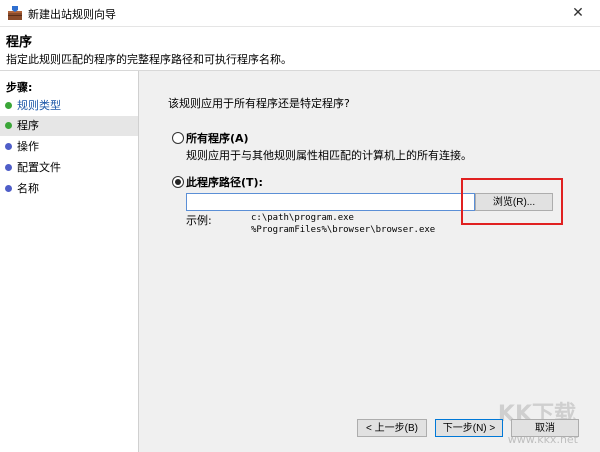 The height and width of the screenshot is (452, 600). Describe the element at coordinates (69, 126) in the screenshot. I see `sidebar-item-program: 程序` at that location.